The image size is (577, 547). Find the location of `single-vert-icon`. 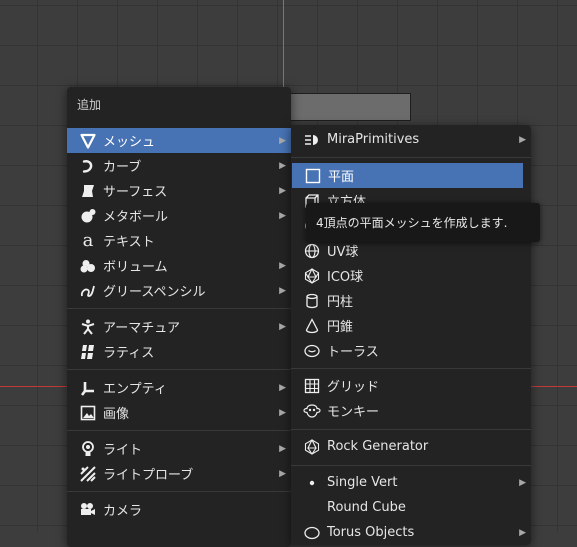

single-vert-icon is located at coordinates (312, 483).